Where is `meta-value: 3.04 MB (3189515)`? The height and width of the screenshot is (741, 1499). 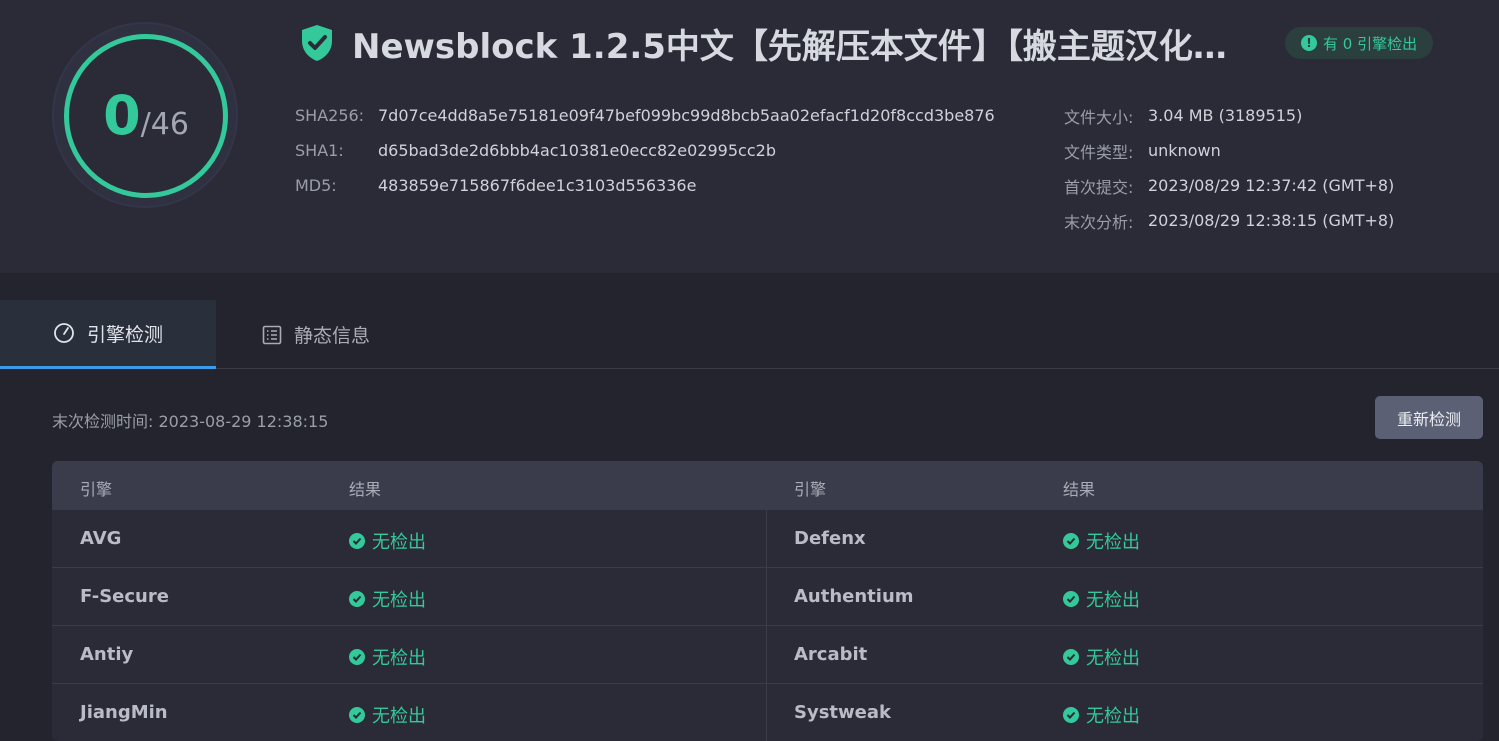 meta-value: 3.04 MB (3189515) is located at coordinates (1225, 115).